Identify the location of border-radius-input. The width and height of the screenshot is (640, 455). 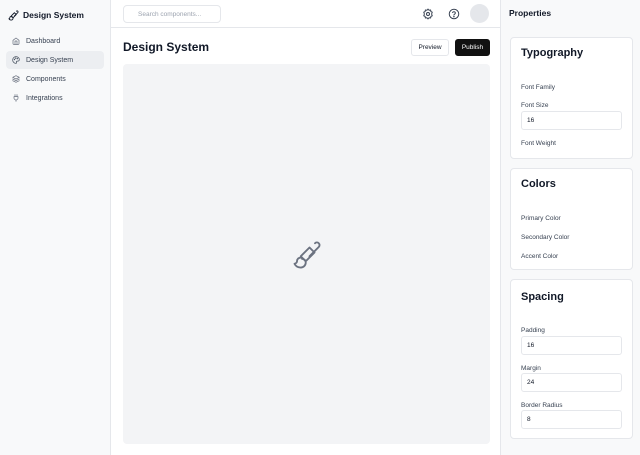
(571, 419).